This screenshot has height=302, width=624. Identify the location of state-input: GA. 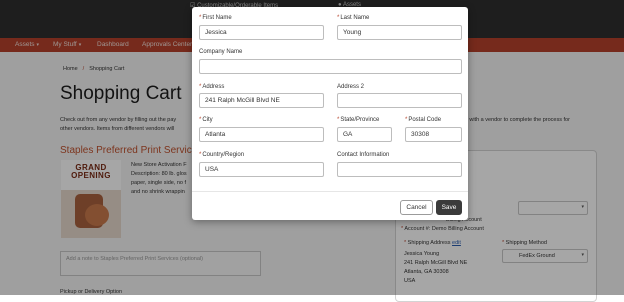
(364, 134).